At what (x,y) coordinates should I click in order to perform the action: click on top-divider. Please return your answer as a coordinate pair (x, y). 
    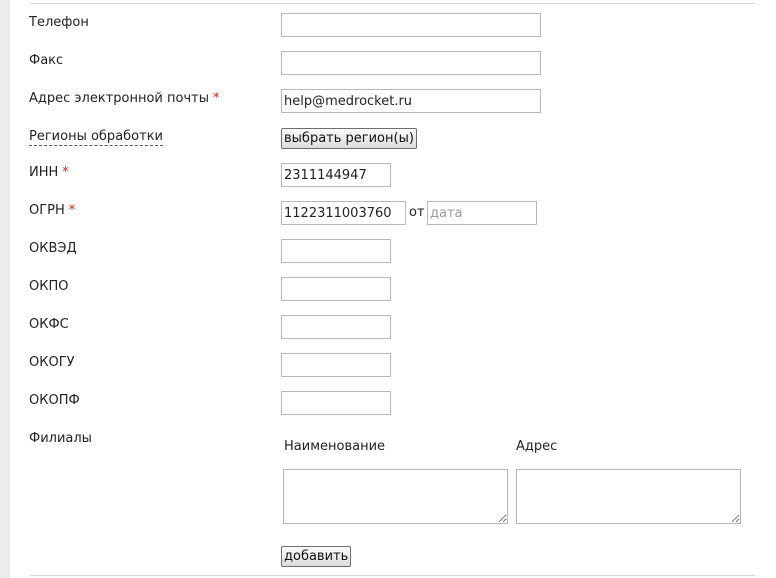
    Looking at the image, I should click on (392, 3).